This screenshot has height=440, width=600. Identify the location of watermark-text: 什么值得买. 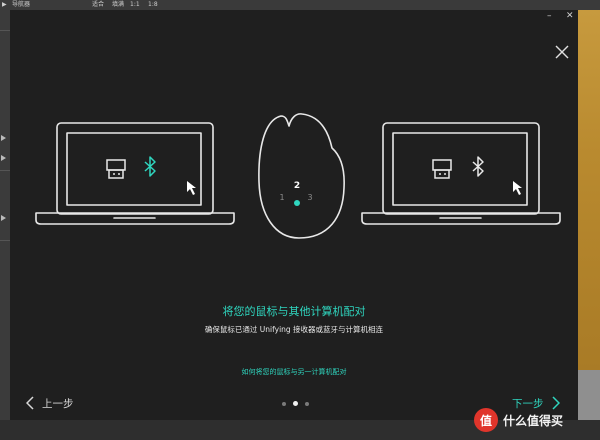
(533, 420).